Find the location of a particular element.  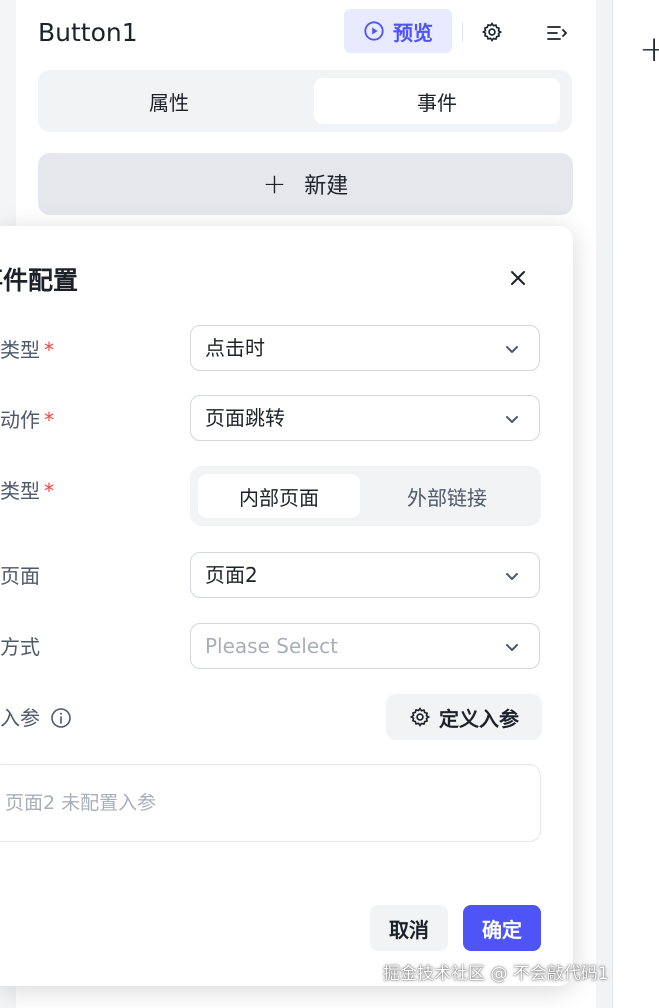

preview-label: 预览 is located at coordinates (413, 32).